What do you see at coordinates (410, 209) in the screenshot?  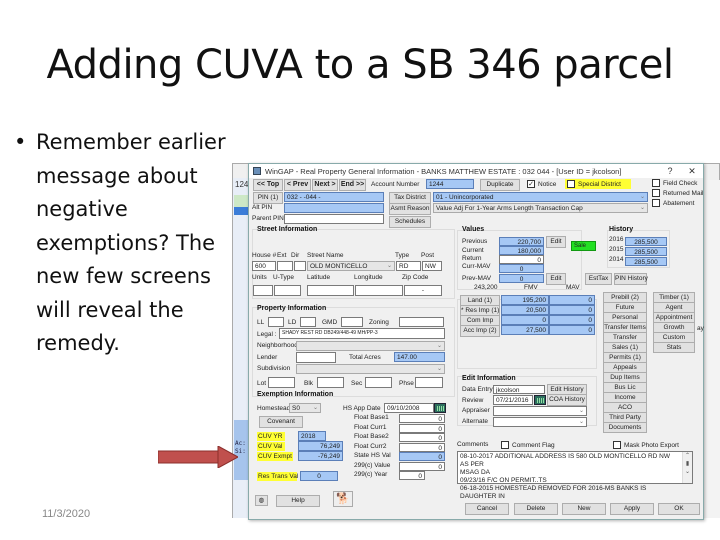 I see `asmt-reason-button: Asmt Reason` at bounding box center [410, 209].